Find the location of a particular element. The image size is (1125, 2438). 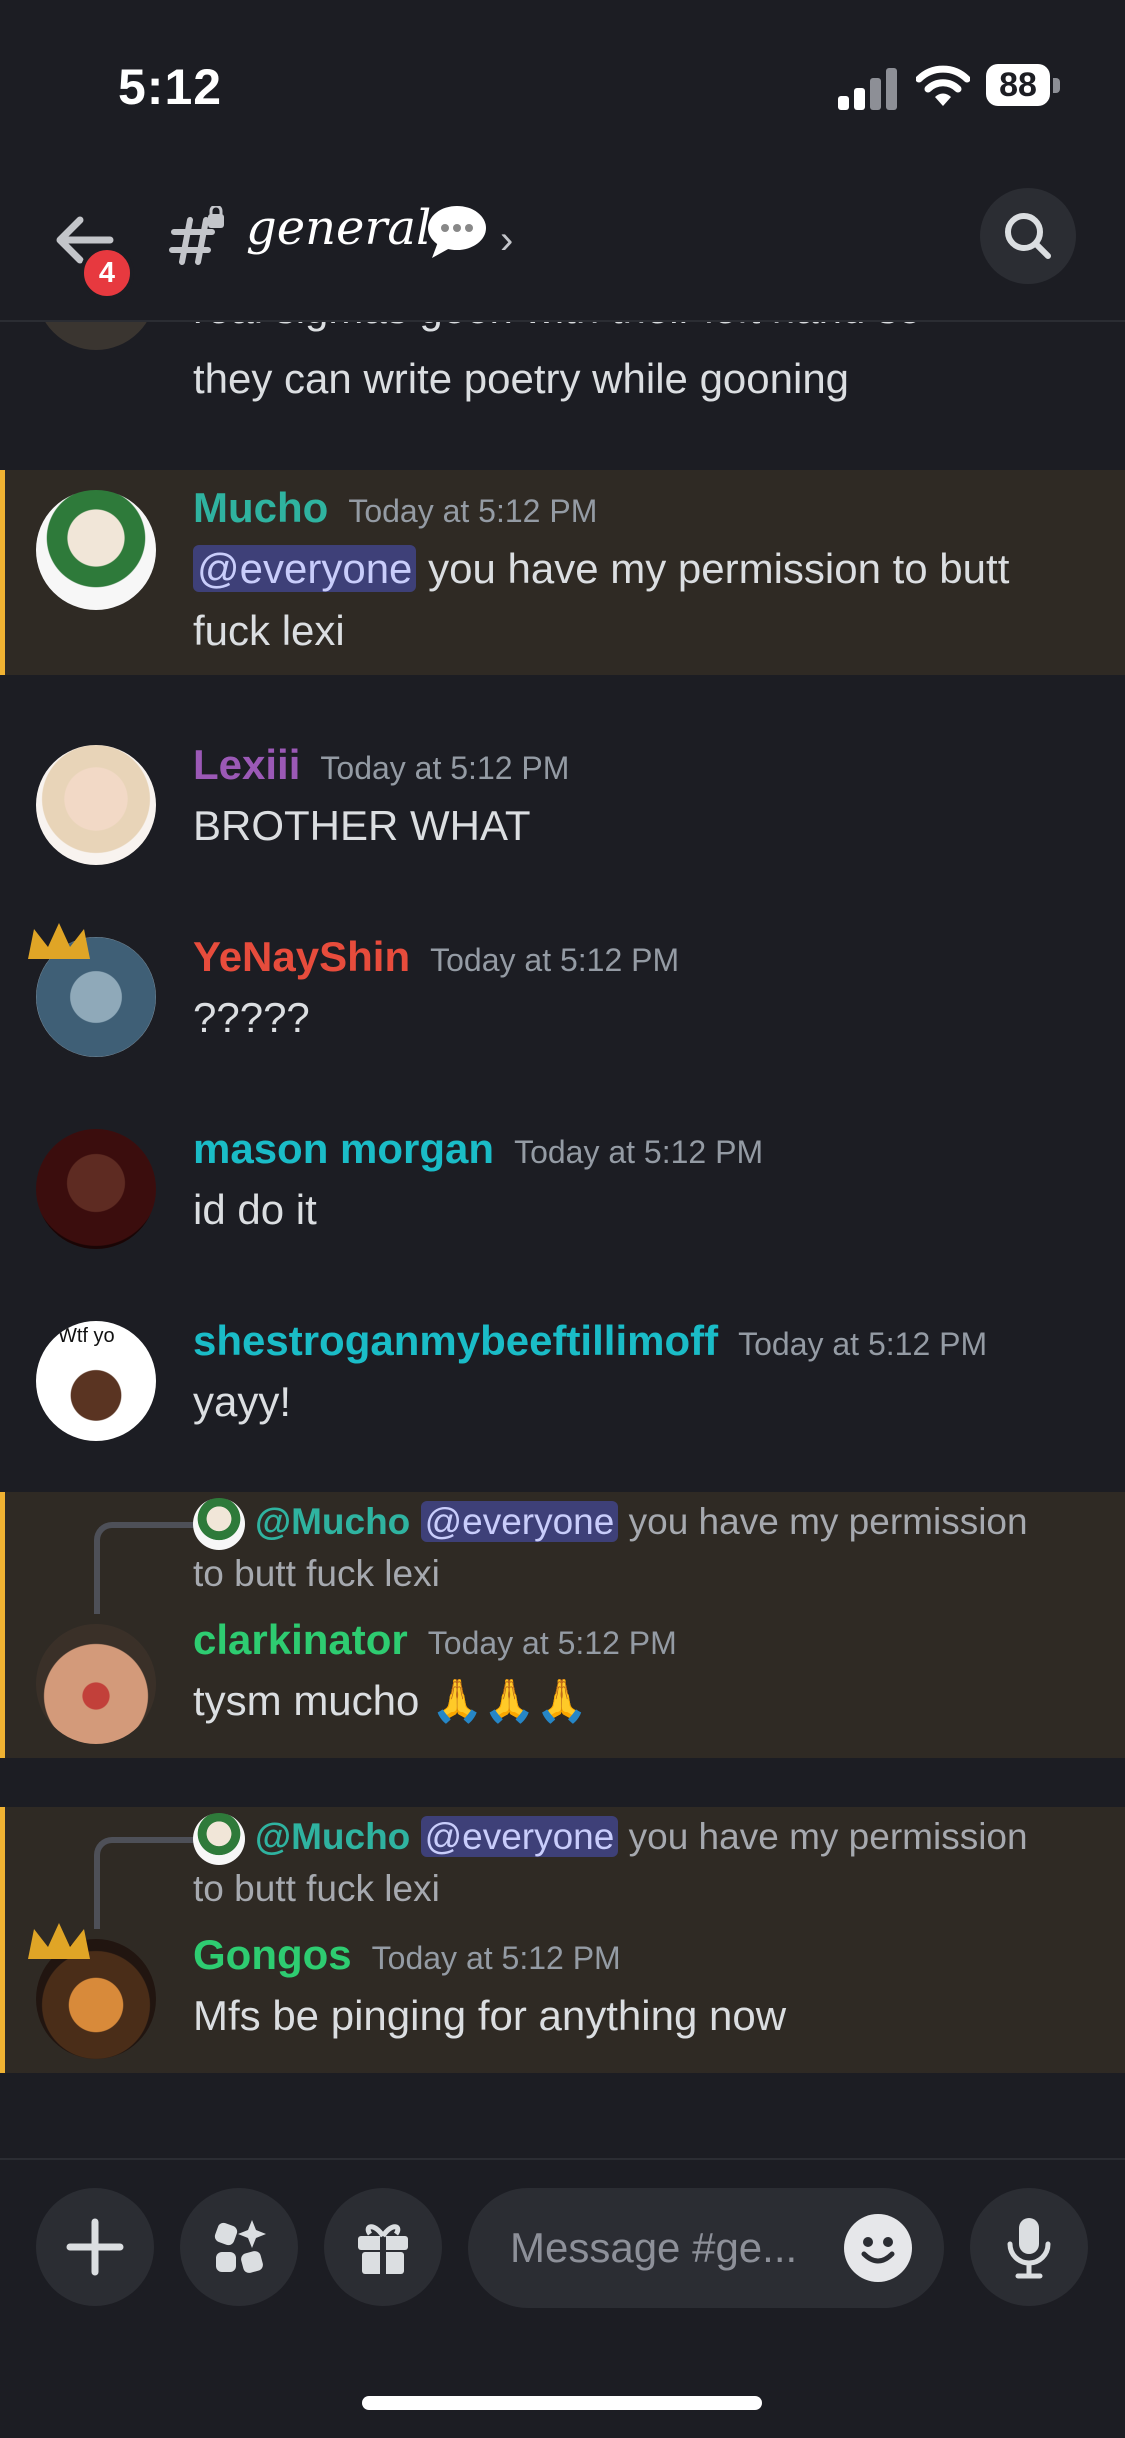

microphone-icon is located at coordinates (1029, 2248).